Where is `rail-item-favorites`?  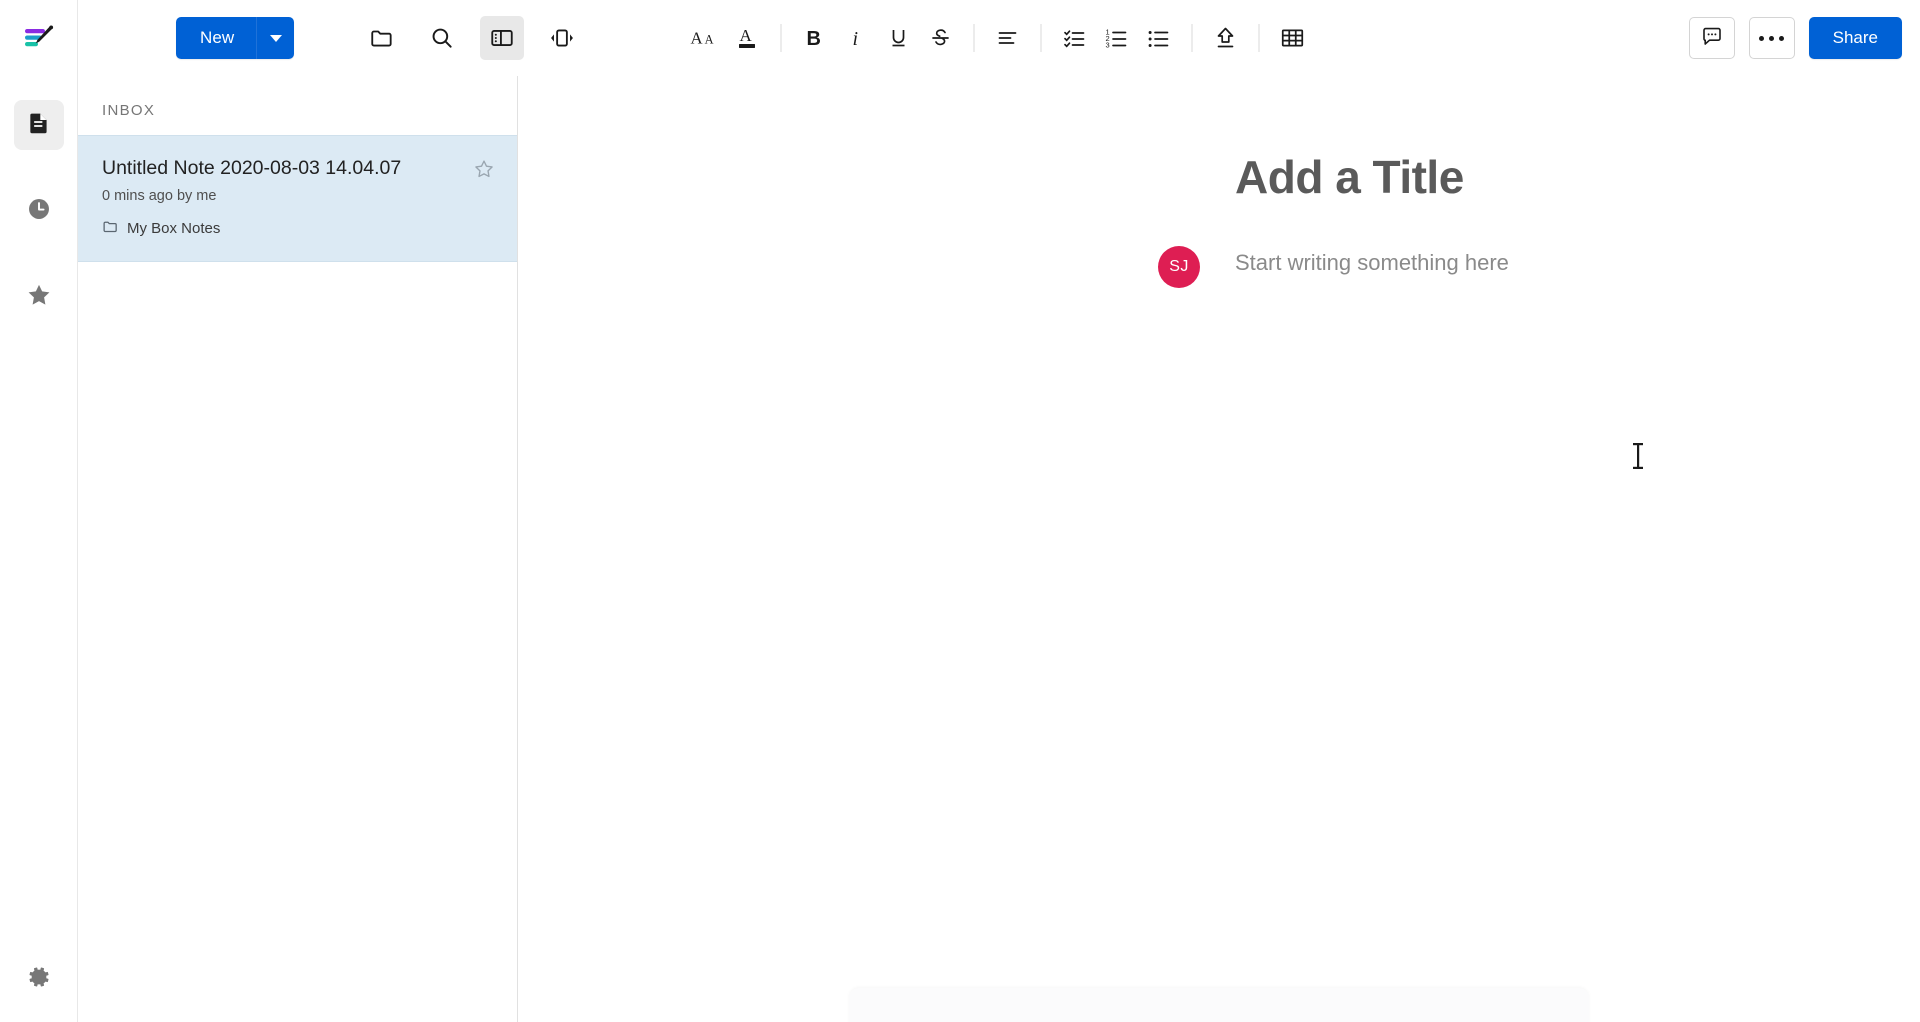 rail-item-favorites is located at coordinates (39, 297).